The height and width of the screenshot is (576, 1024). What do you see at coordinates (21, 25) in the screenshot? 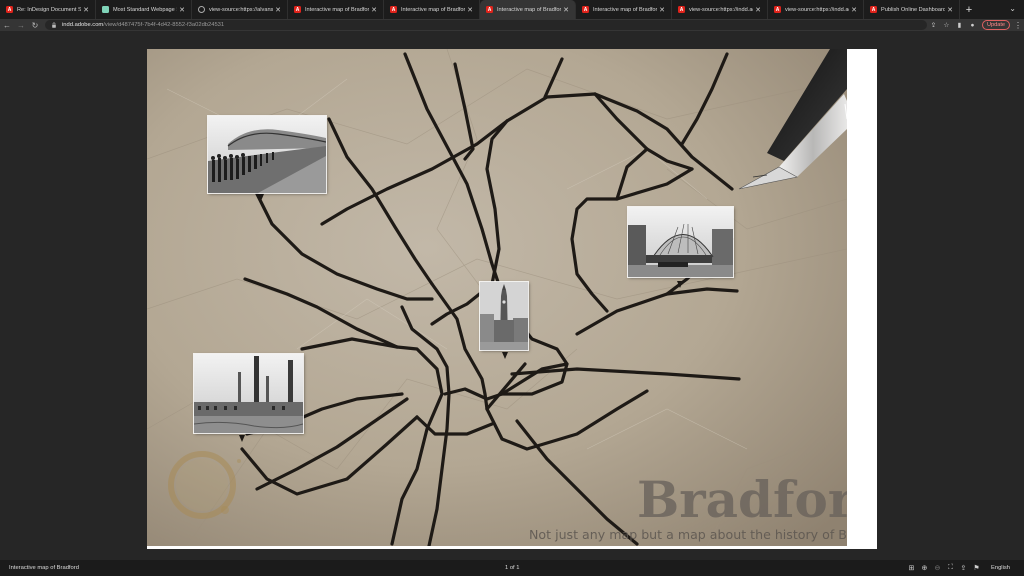
I see `forward-icon: →` at bounding box center [21, 25].